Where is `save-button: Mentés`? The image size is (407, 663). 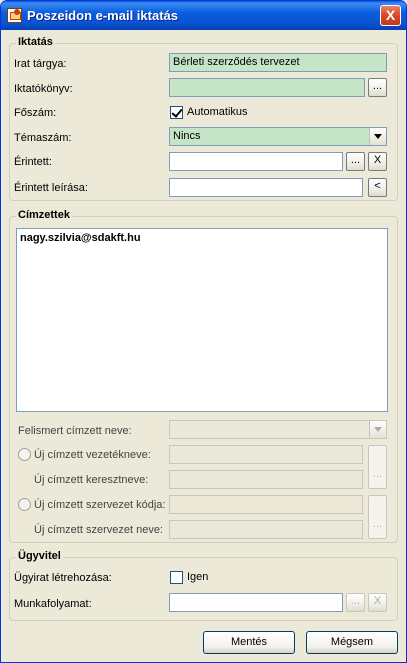 save-button: Mentés is located at coordinates (249, 642).